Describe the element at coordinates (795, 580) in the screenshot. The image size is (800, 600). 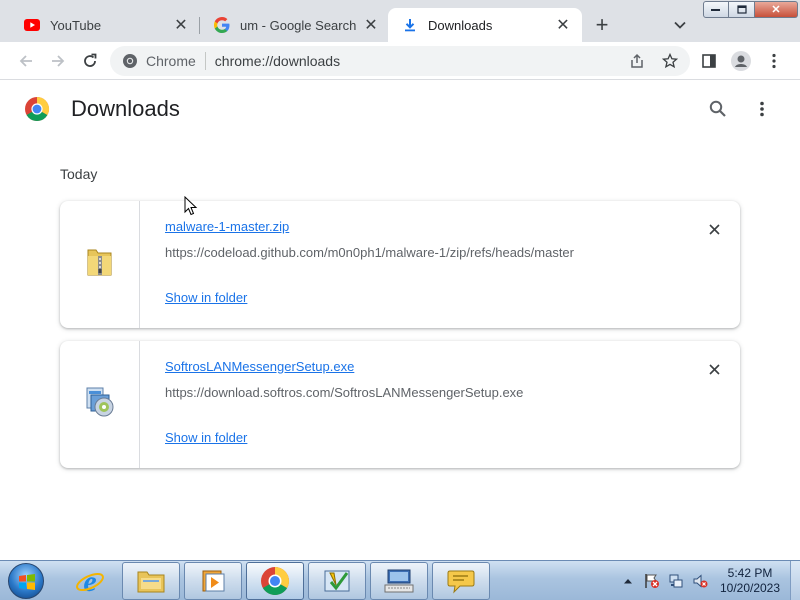
I see `show-desktop-button` at that location.